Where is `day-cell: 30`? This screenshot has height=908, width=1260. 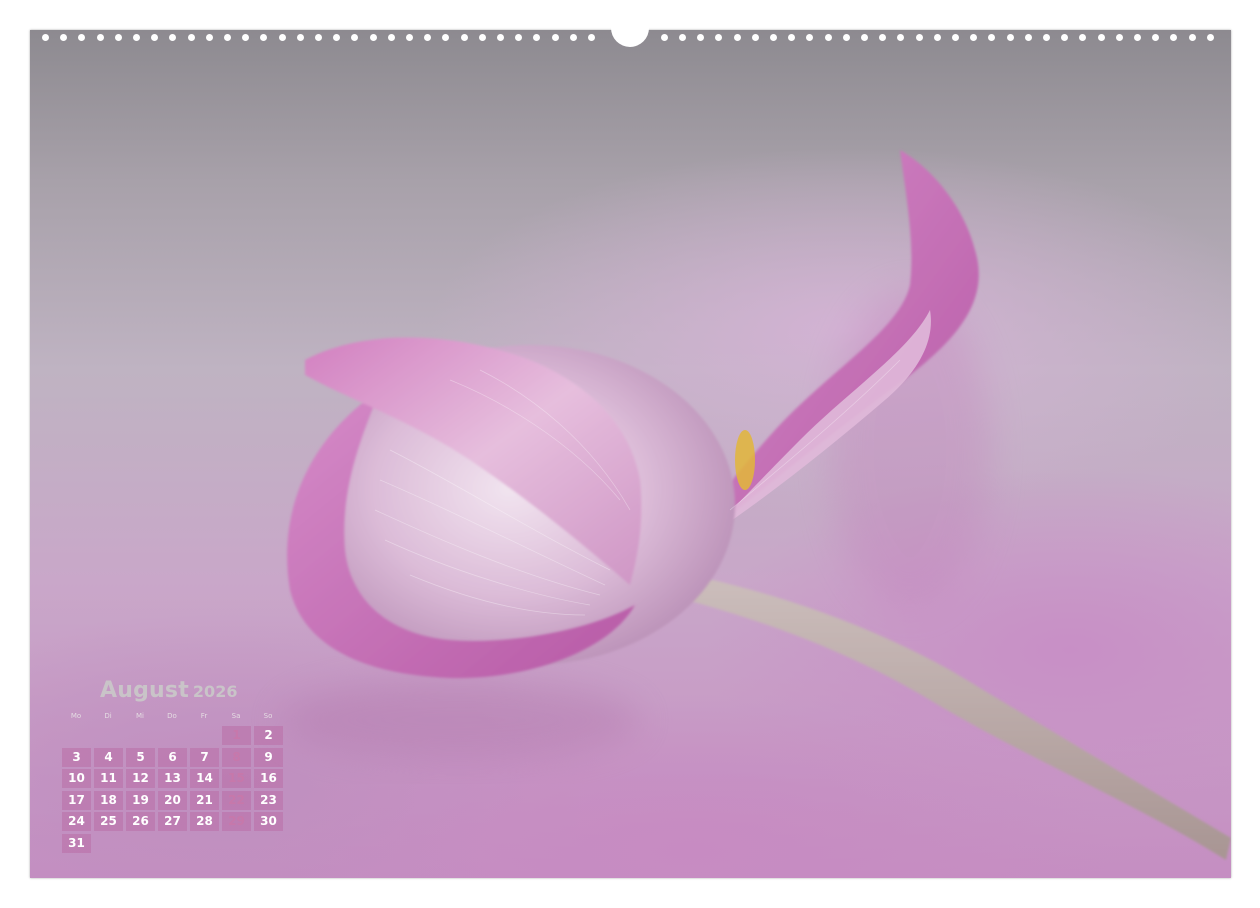
day-cell: 30 is located at coordinates (268, 821).